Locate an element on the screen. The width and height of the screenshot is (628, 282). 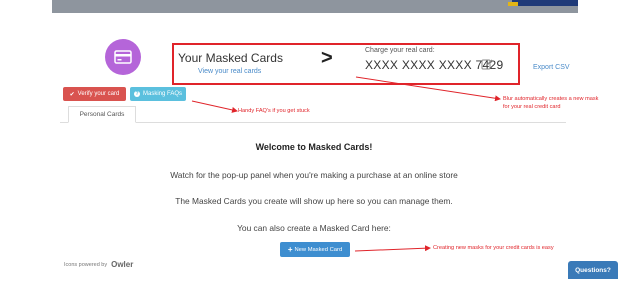
questions-button: Questions? is located at coordinates (593, 270).